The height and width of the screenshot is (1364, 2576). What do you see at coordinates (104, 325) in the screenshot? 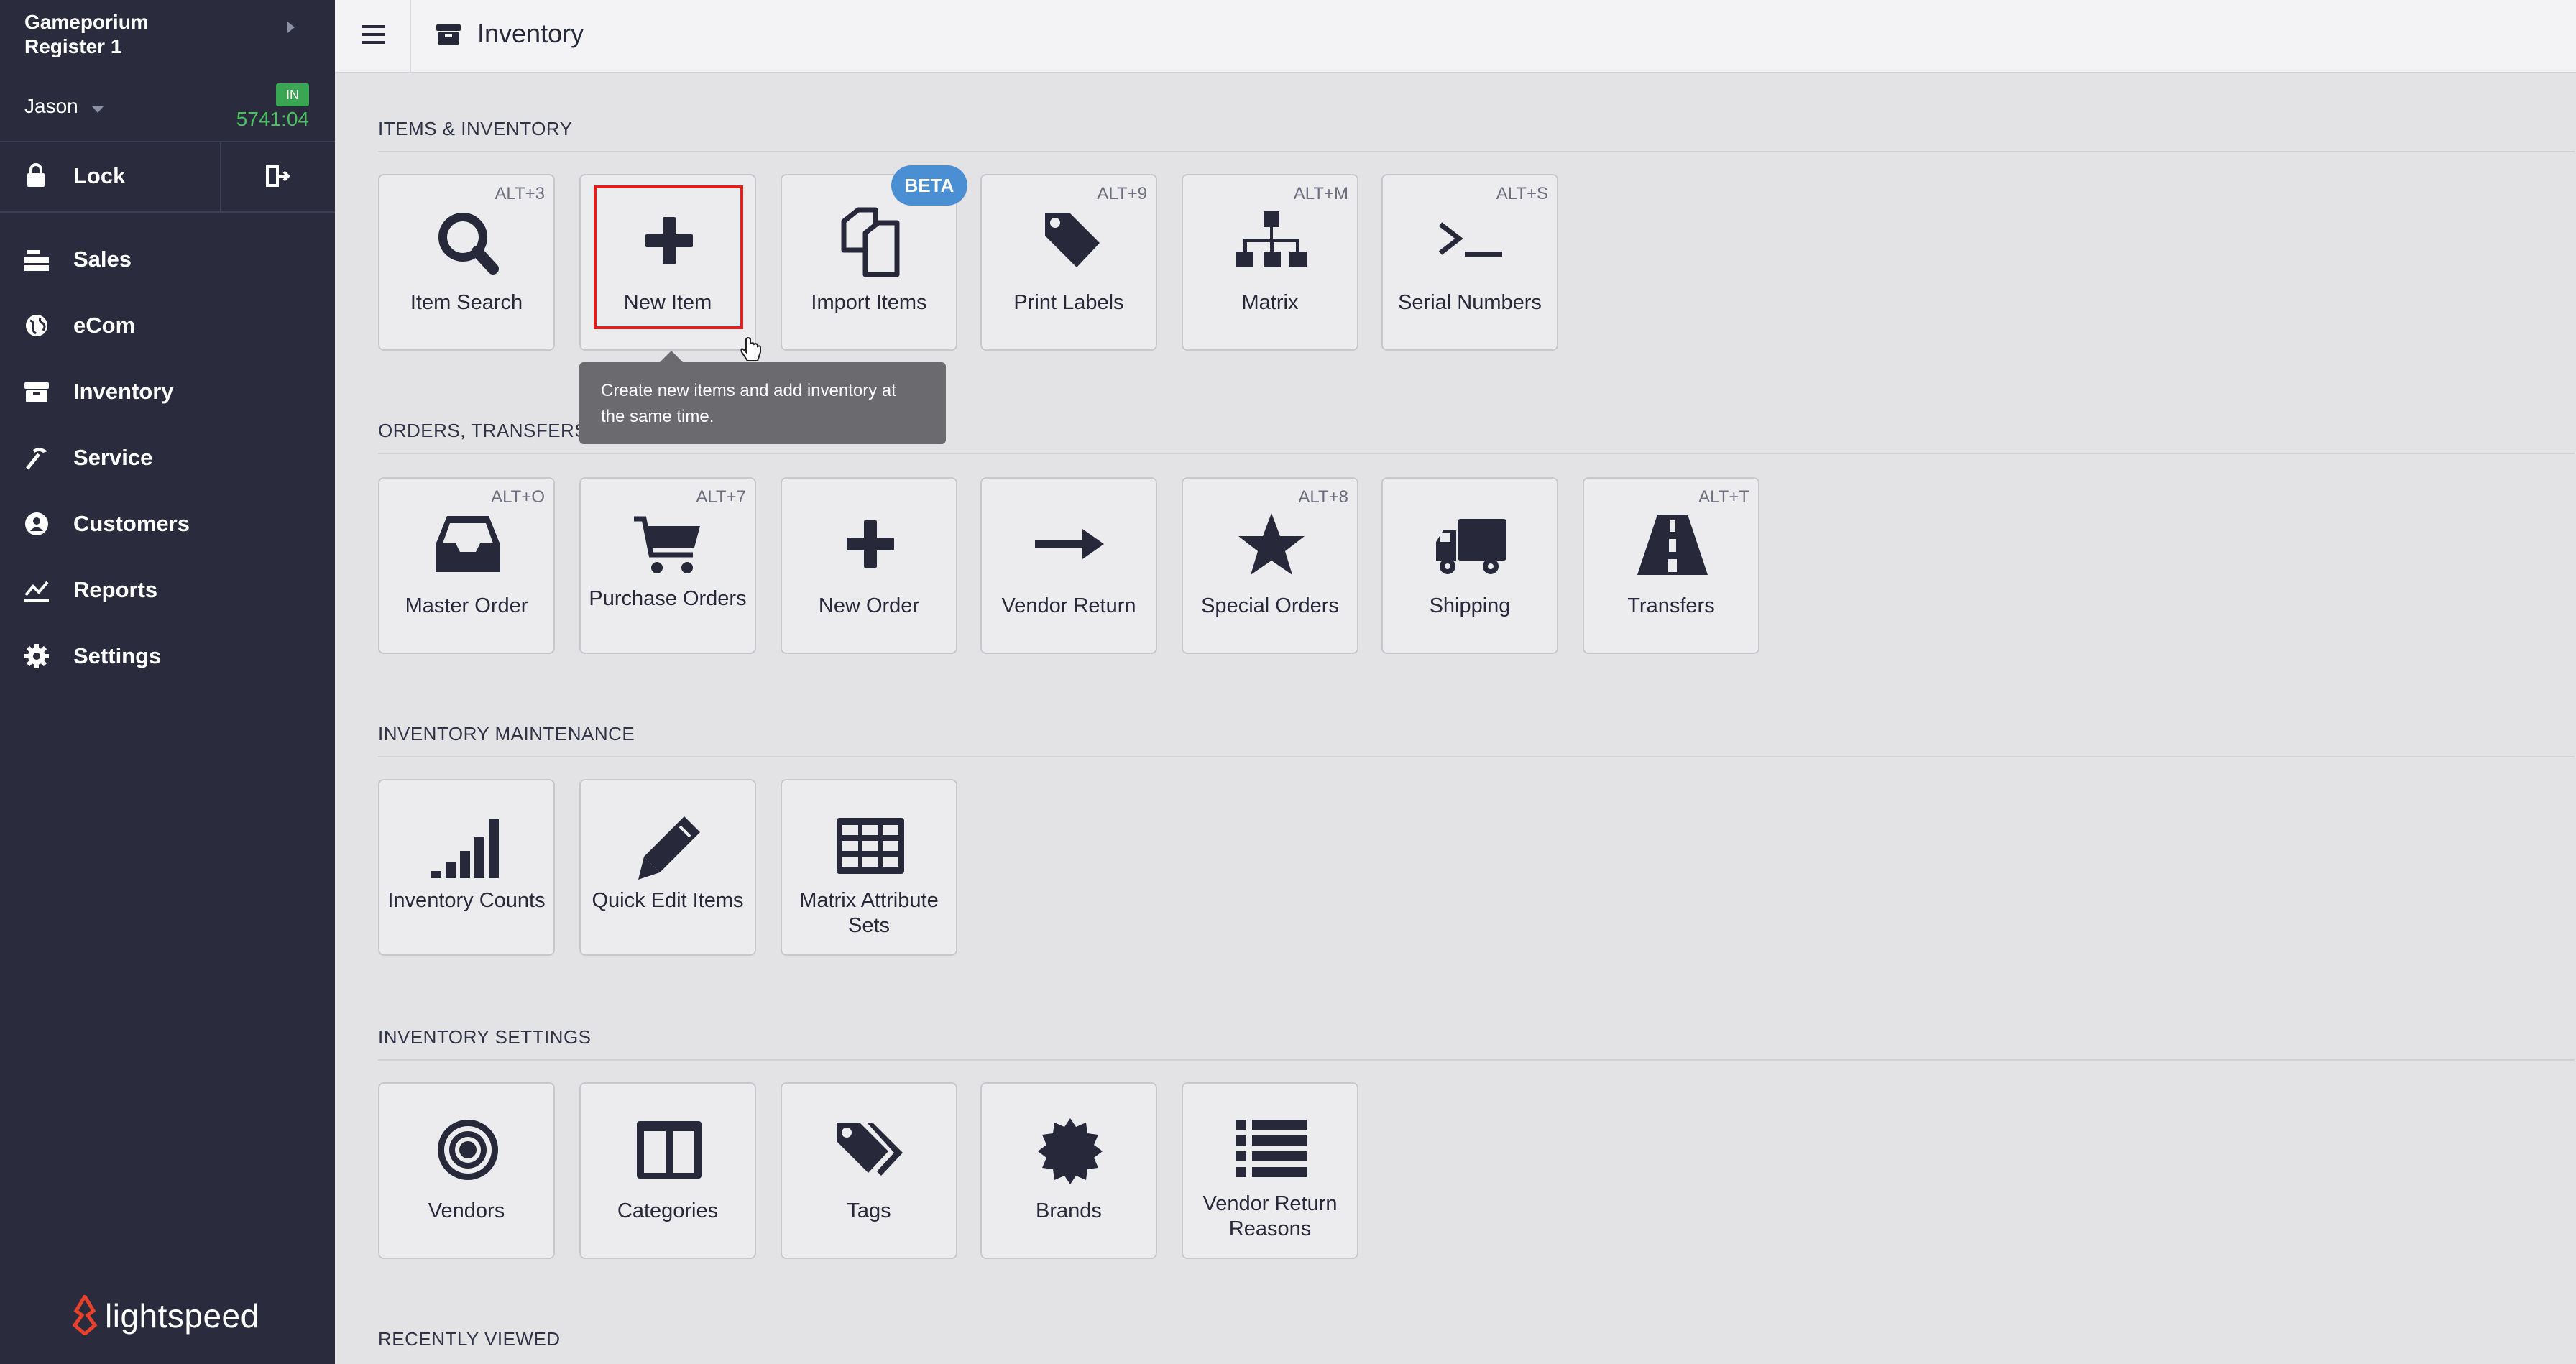
I see `sidebar-item-label: eCom` at bounding box center [104, 325].